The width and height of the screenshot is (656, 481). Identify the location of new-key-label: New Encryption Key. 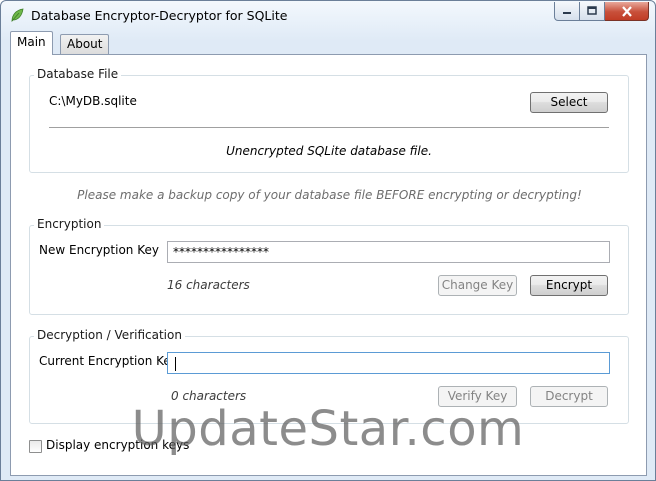
(99, 250).